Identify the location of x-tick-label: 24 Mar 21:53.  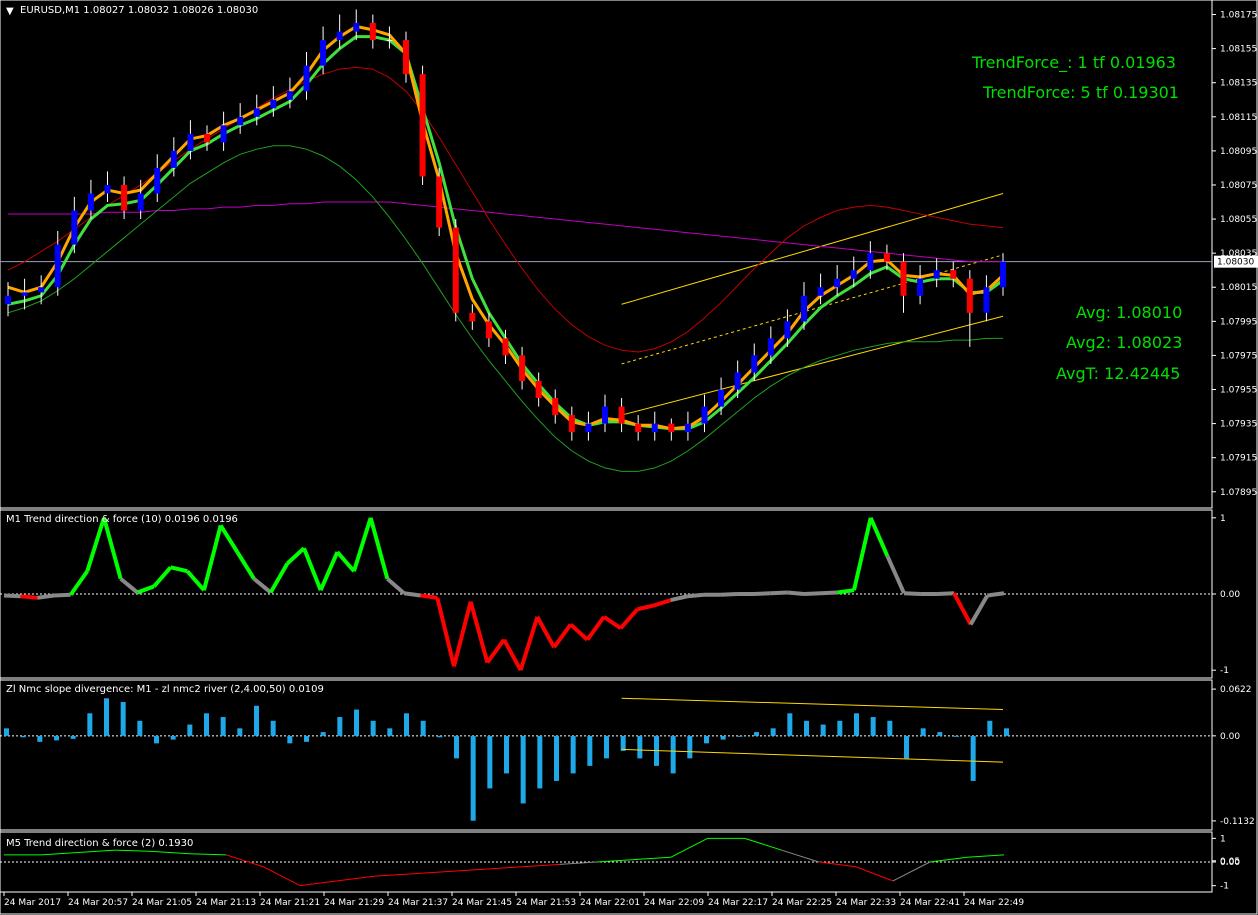
(546, 903).